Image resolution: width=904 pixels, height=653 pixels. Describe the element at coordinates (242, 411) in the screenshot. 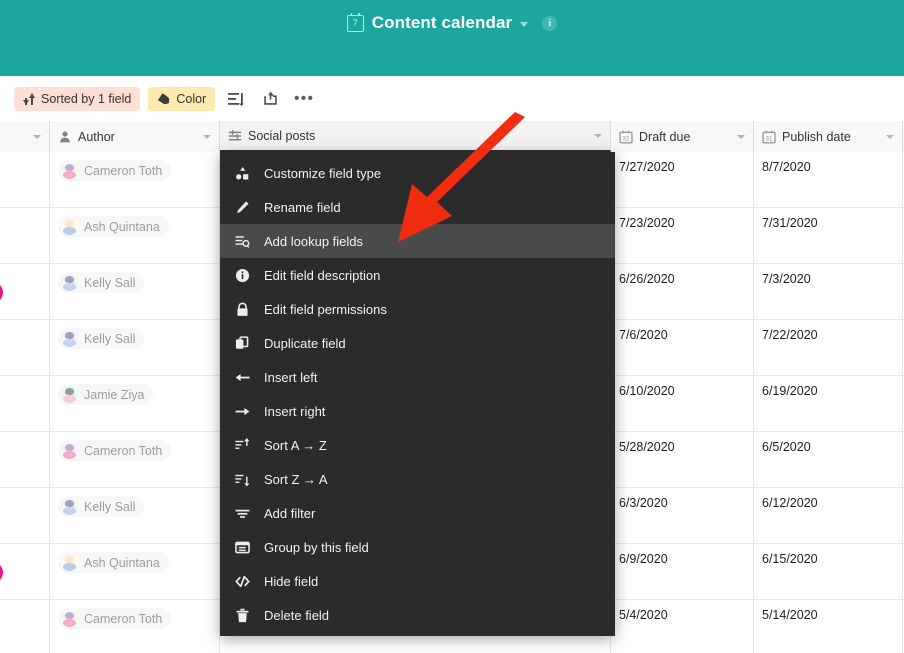

I see `arrow-right-icon` at that location.